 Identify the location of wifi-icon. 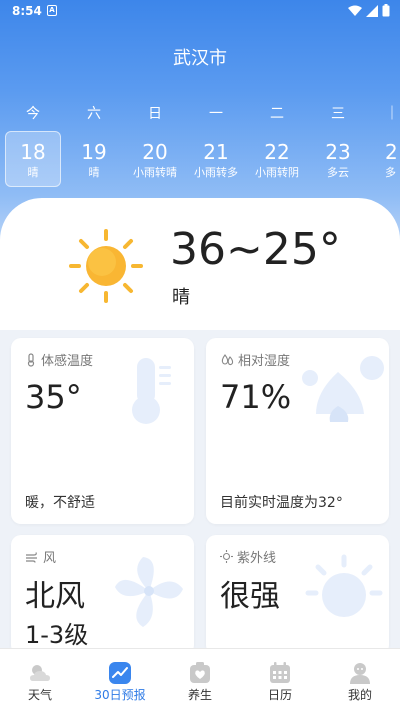
(355, 10).